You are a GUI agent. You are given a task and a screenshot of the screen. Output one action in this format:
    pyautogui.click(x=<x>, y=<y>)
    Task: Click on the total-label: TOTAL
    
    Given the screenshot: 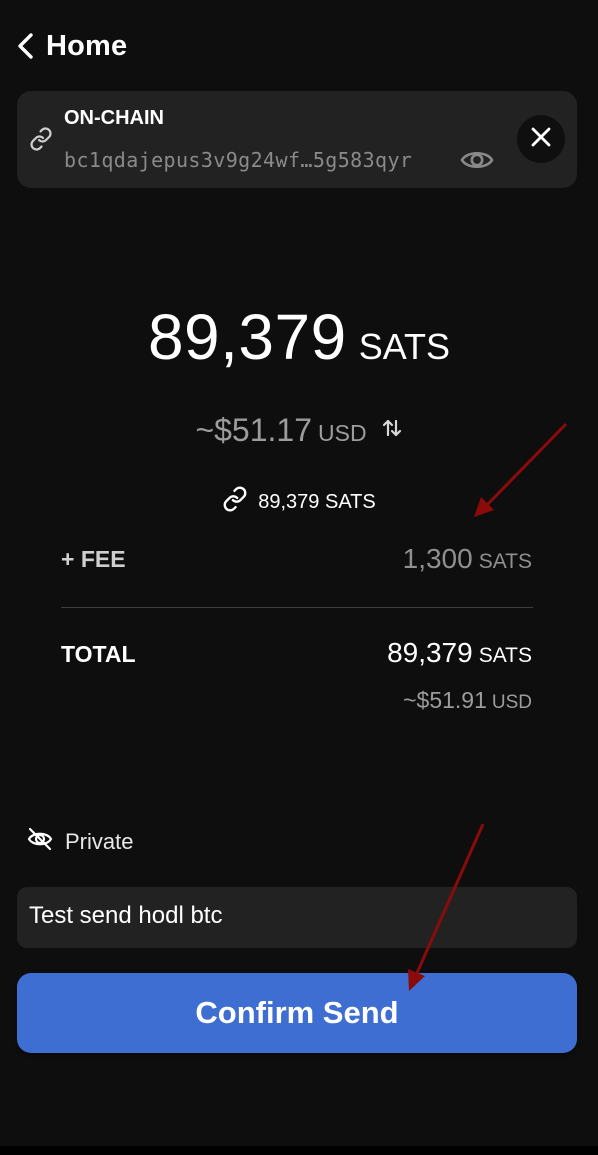 What is the action you would take?
    pyautogui.click(x=98, y=654)
    